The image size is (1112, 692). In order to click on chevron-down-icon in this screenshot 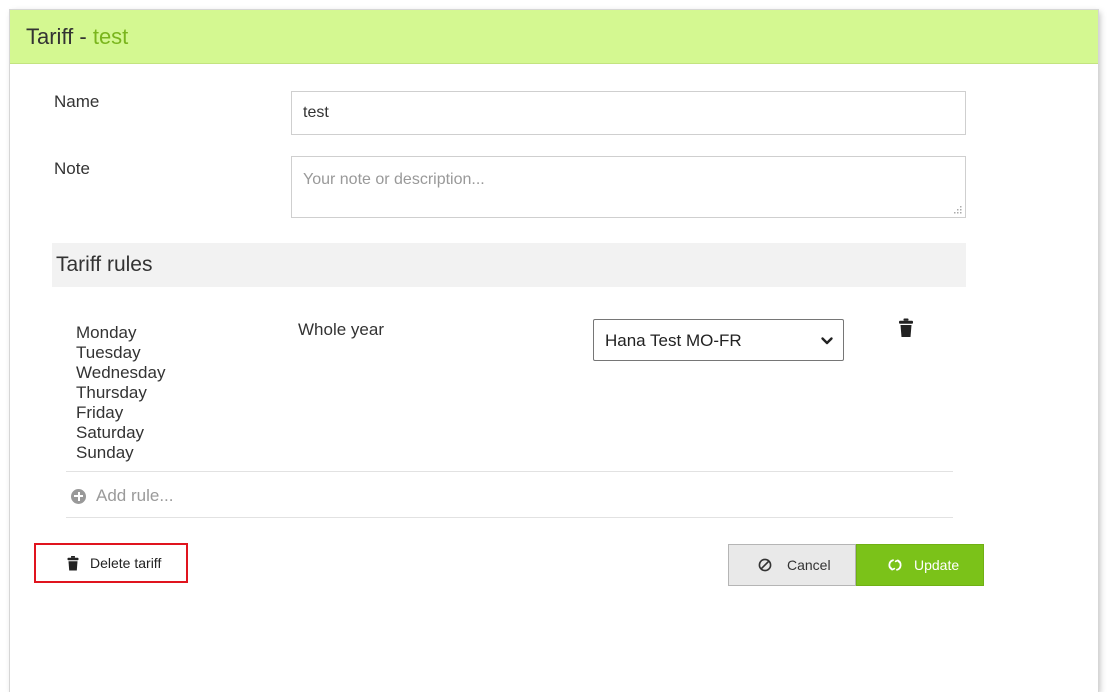, I will do `click(827, 341)`.